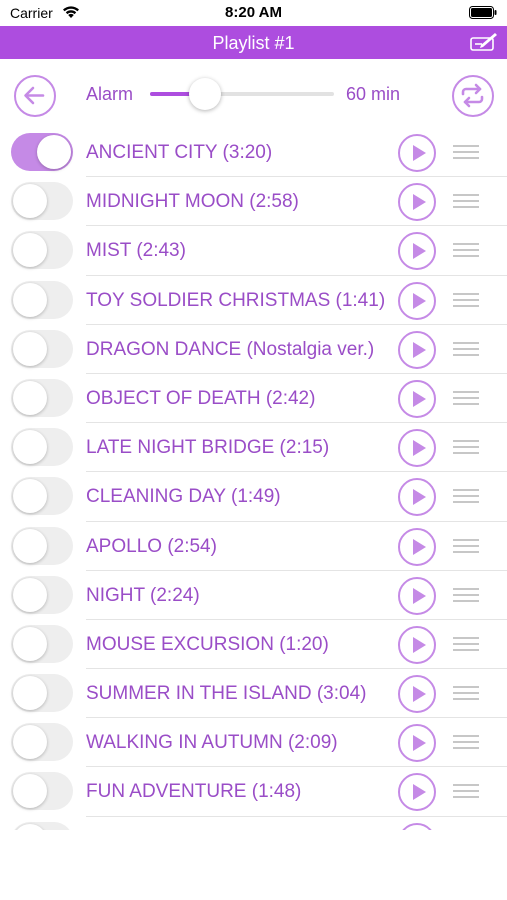 The image size is (507, 900). I want to click on track-title: SUMMER IN THE ISLAND (3:04), so click(226, 694).